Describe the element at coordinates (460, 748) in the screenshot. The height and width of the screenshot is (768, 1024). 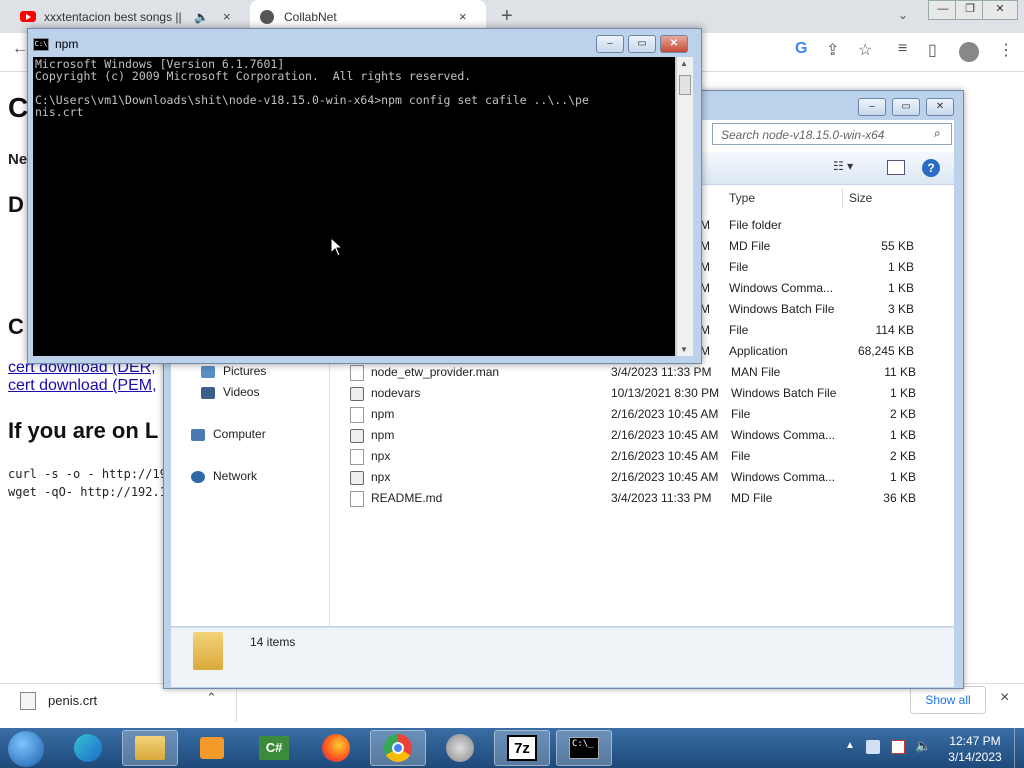
I see `speaker-app-icon` at that location.